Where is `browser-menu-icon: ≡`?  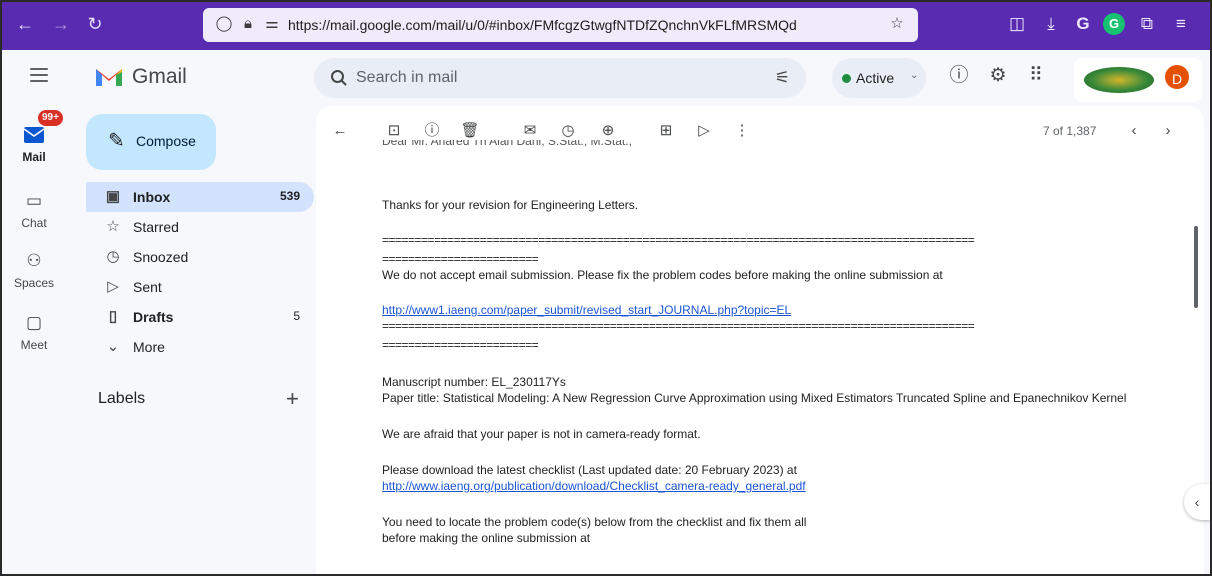 browser-menu-icon: ≡ is located at coordinates (1181, 24).